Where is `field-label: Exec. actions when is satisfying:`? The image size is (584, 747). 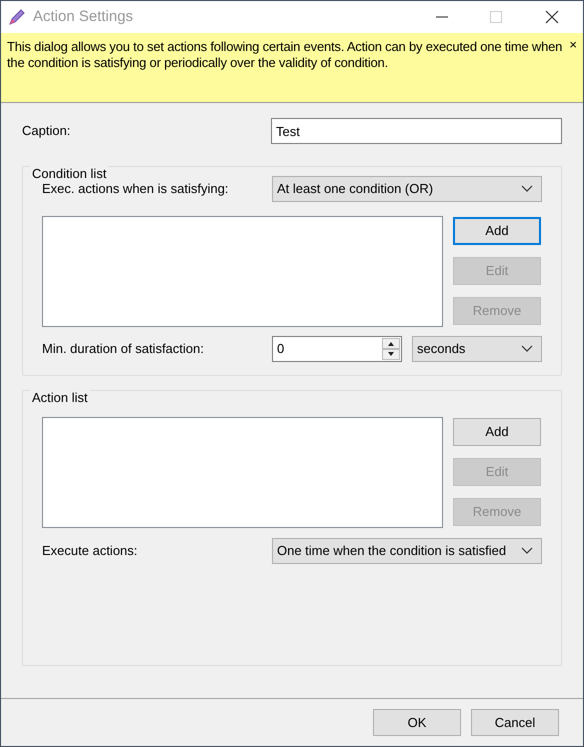 field-label: Exec. actions when is satisfying: is located at coordinates (136, 189).